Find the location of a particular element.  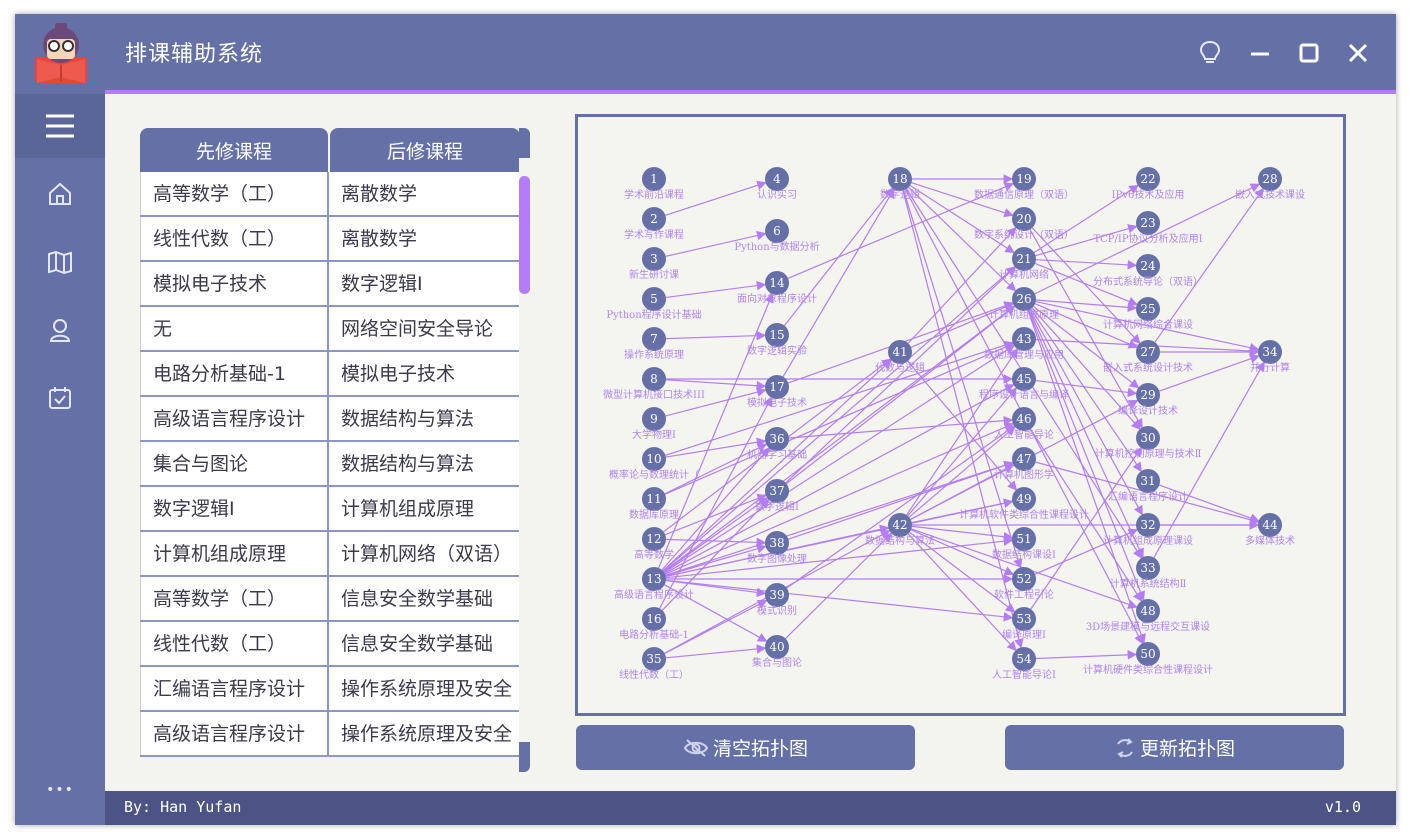

successor-cell: 信息安全数学基础 is located at coordinates (417, 643).